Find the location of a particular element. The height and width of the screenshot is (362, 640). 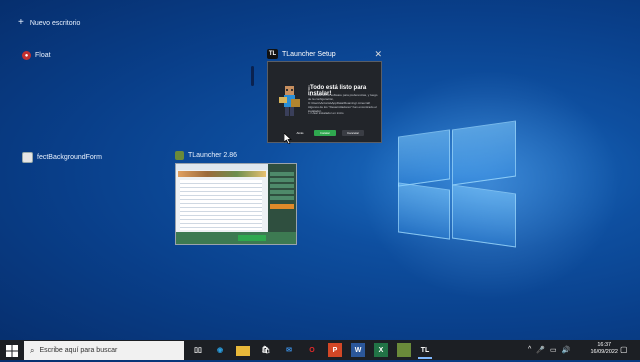

opera-icon: O is located at coordinates (312, 350).